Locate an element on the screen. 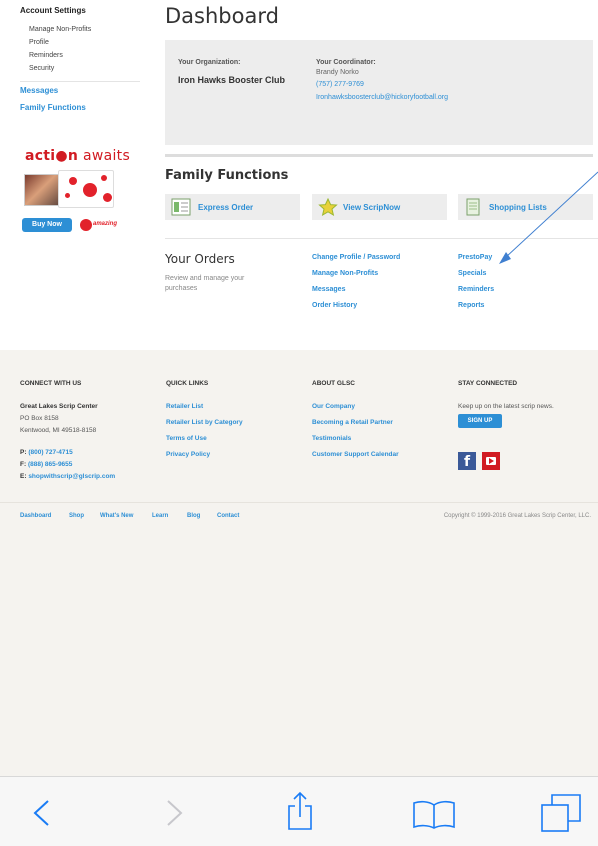  footer-fax-link: (888) 865-9655 is located at coordinates (50, 464).